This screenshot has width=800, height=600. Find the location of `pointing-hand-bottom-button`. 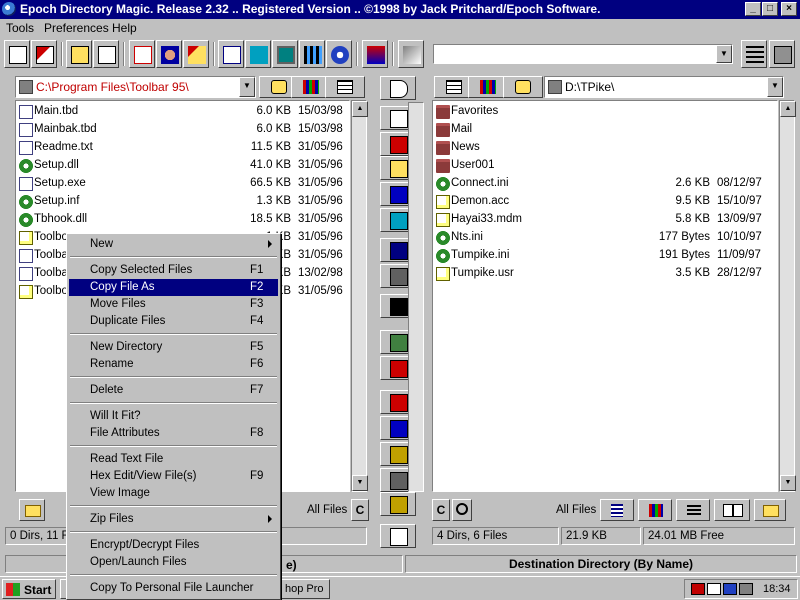

pointing-hand-bottom-button is located at coordinates (398, 536).